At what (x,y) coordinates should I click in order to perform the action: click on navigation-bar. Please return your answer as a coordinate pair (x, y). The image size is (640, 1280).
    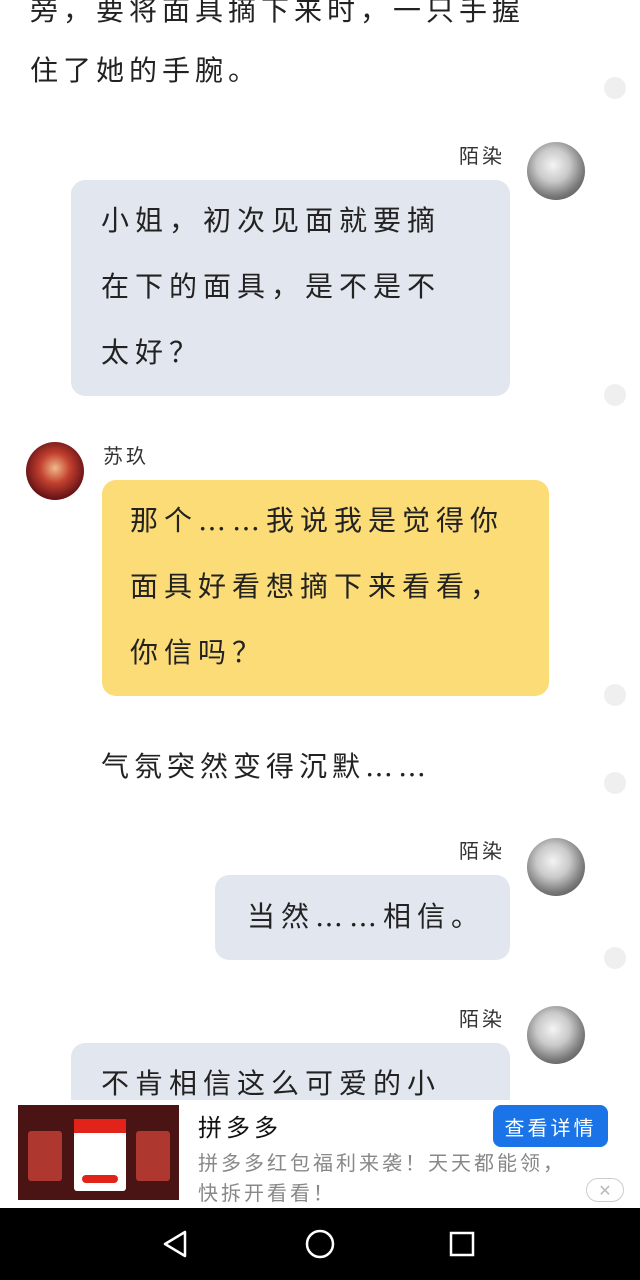
    Looking at the image, I should click on (320, 1244).